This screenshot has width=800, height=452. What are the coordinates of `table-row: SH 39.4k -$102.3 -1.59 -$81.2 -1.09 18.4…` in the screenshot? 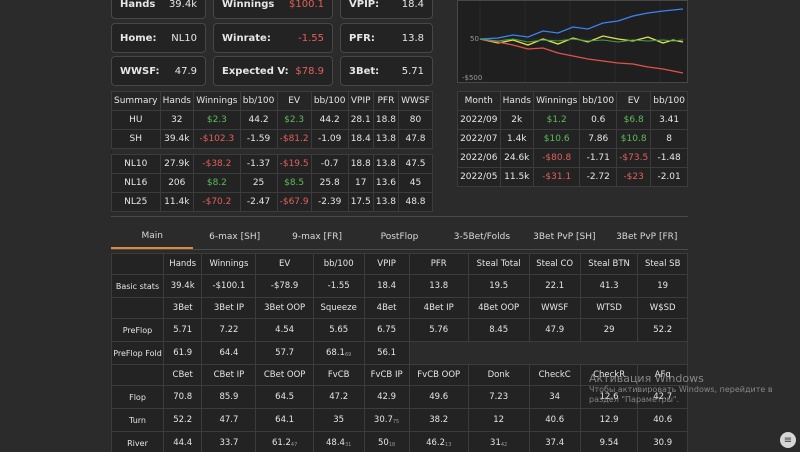 It's located at (272, 139).